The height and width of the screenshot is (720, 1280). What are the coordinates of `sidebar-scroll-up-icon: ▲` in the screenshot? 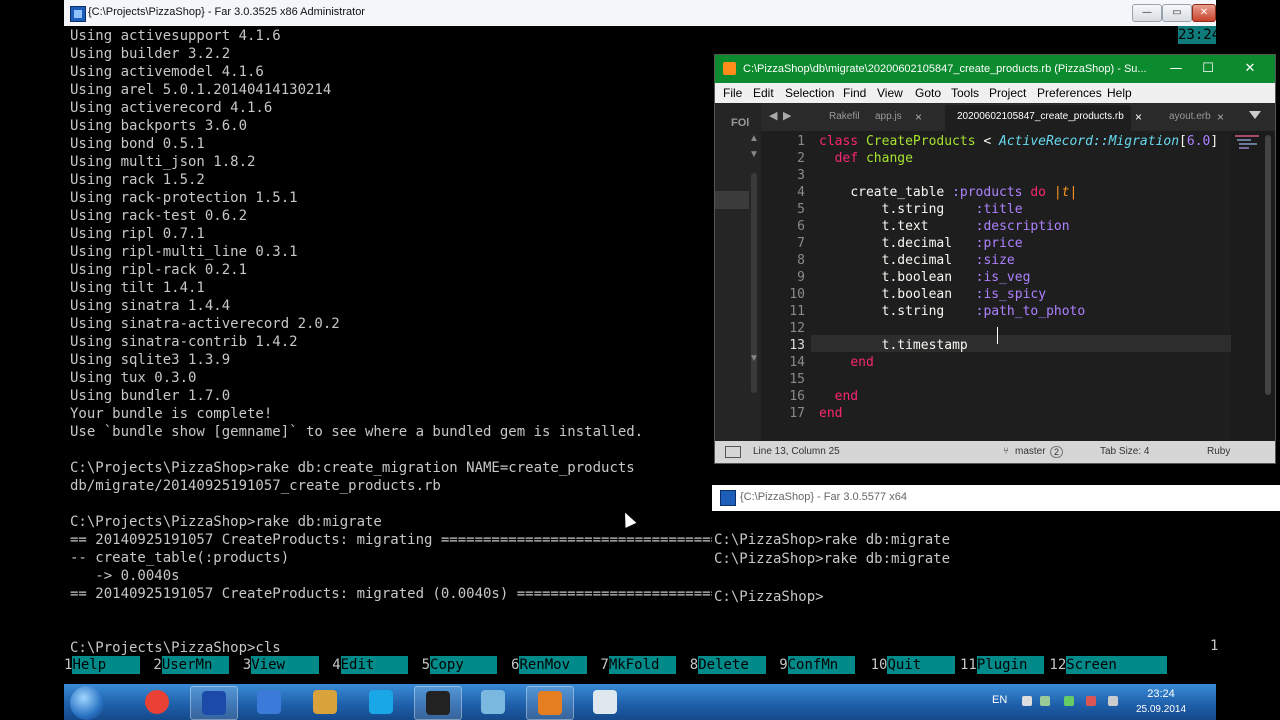 It's located at (754, 138).